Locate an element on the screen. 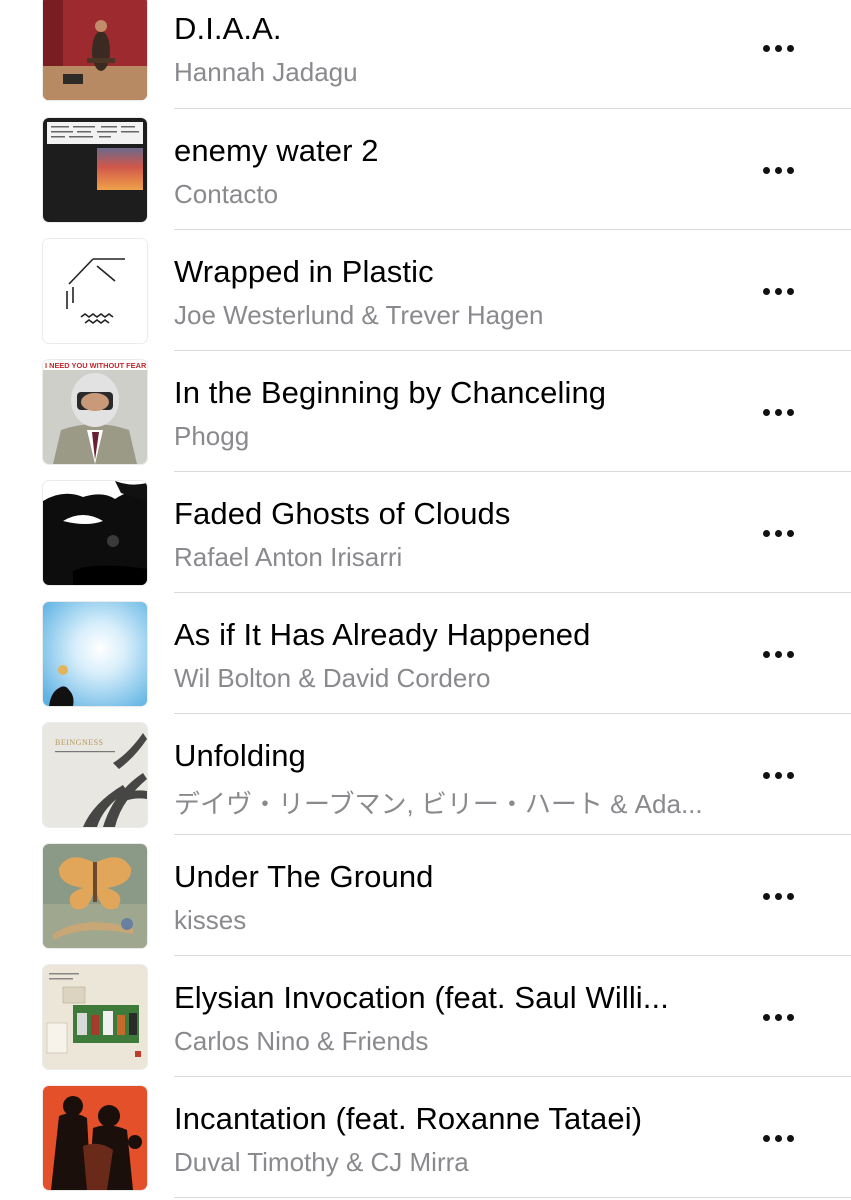  track-row: D.I.A.A. Hannah Jadagu is located at coordinates (425, 55).